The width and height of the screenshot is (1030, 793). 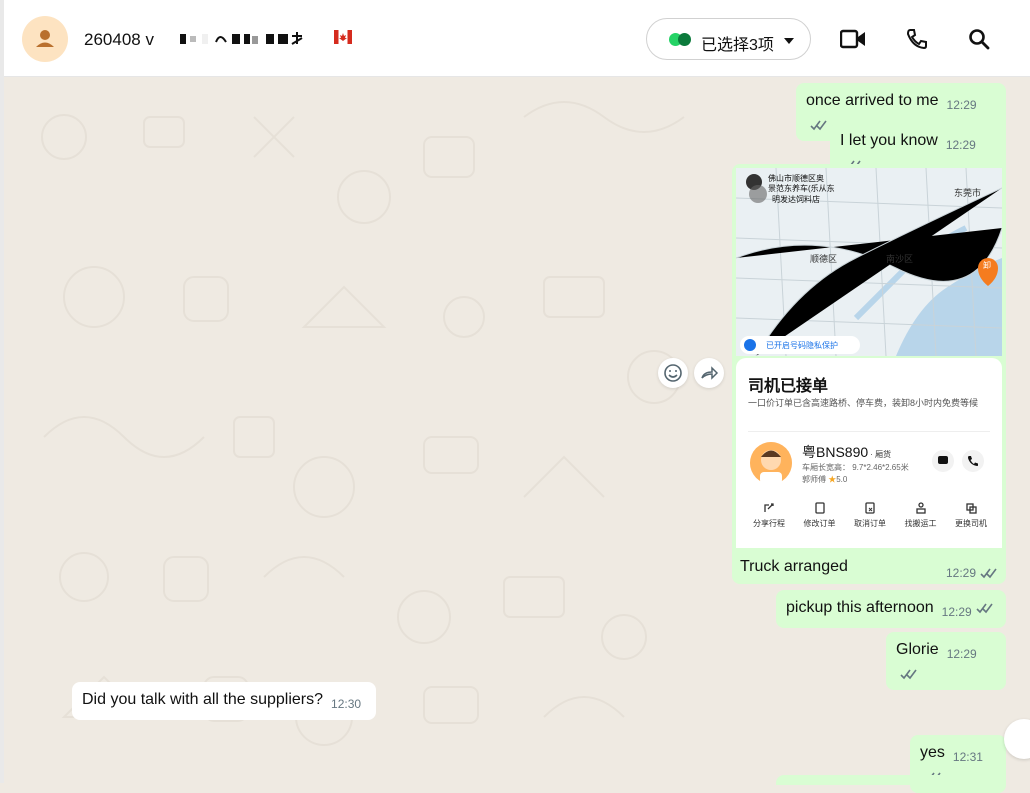 I want to click on call-driver-button, so click(x=973, y=461).